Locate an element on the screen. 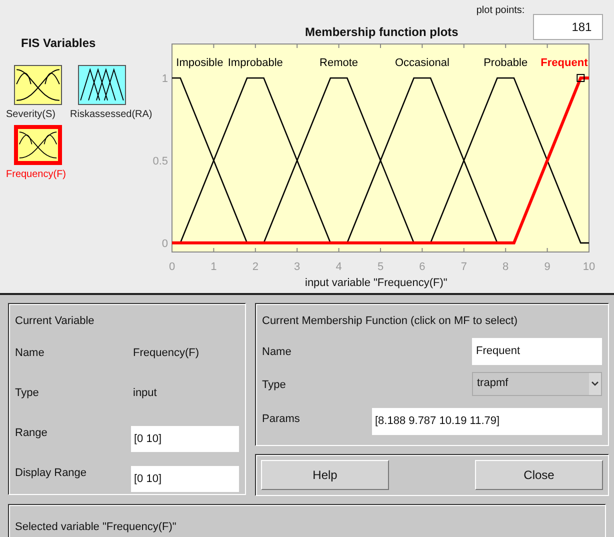 The image size is (614, 537). mf-label: Occasional is located at coordinates (422, 63).